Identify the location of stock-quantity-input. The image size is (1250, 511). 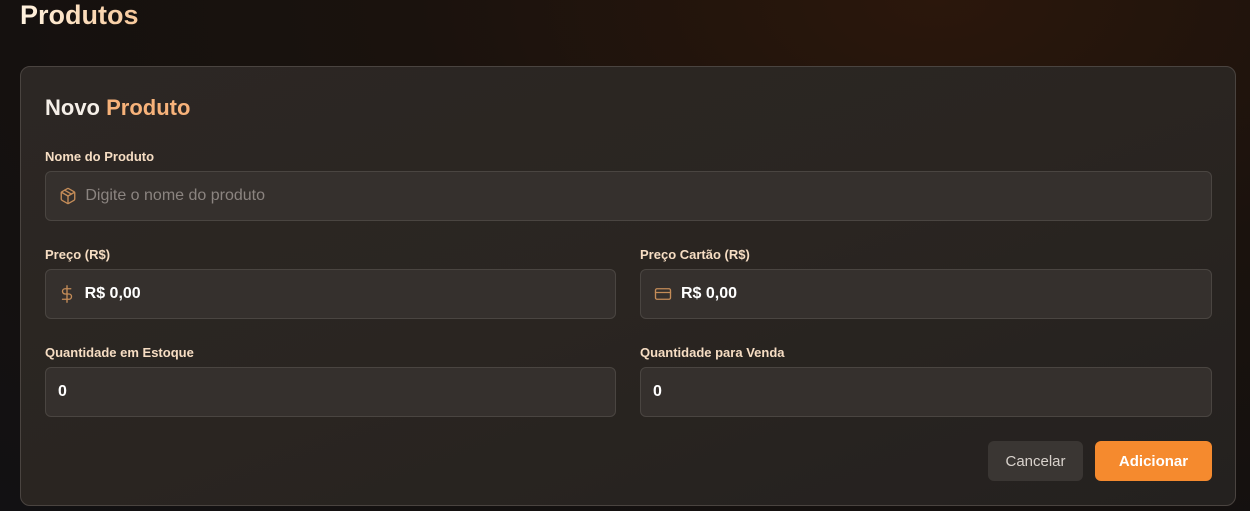
(330, 392).